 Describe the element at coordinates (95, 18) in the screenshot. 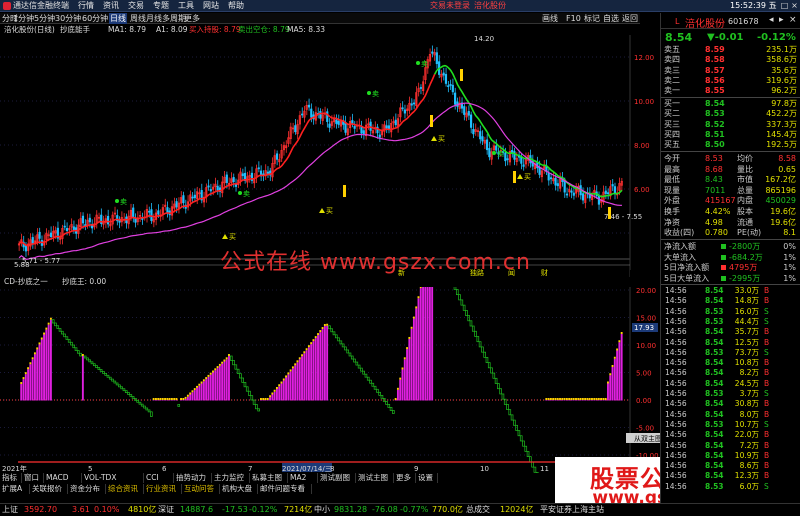

I see `toolbar-item-4: 60分钟` at that location.